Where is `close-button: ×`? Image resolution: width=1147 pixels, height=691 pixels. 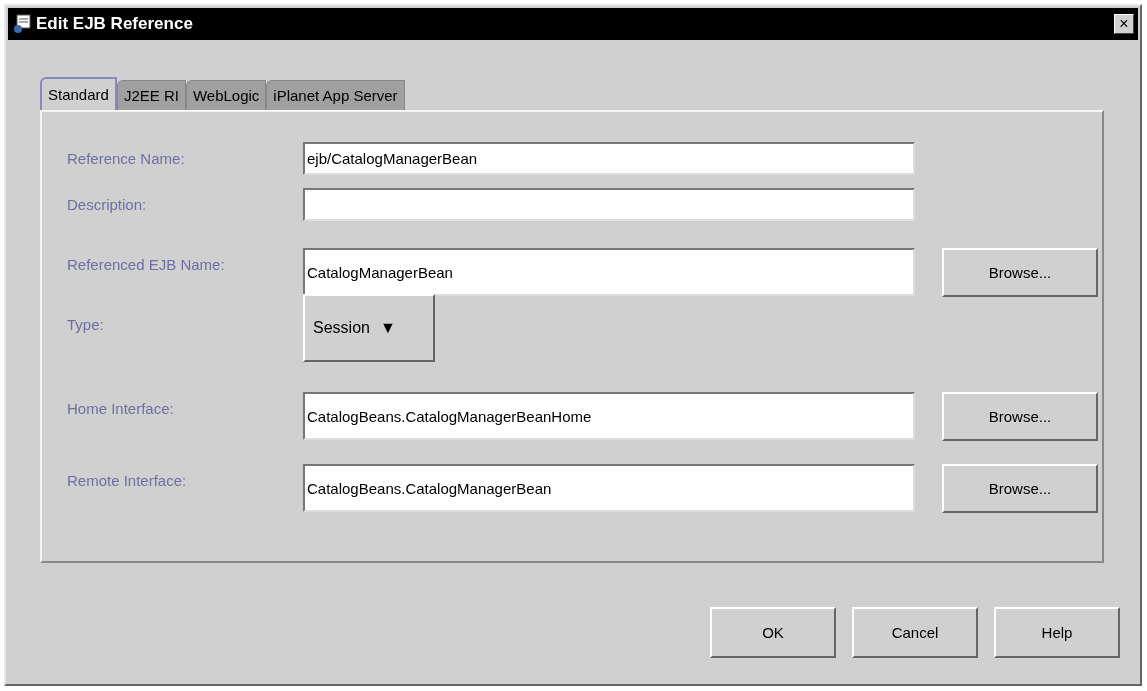 close-button: × is located at coordinates (1124, 24).